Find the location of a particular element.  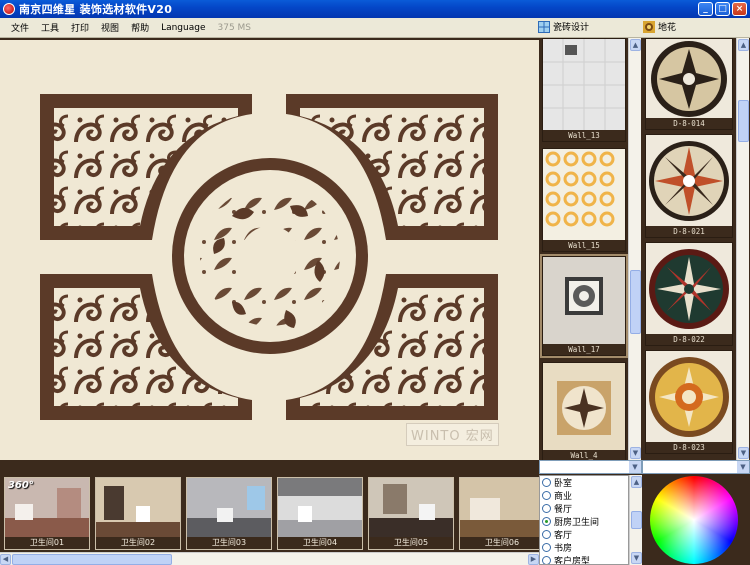

app-icon is located at coordinates (9, 9).